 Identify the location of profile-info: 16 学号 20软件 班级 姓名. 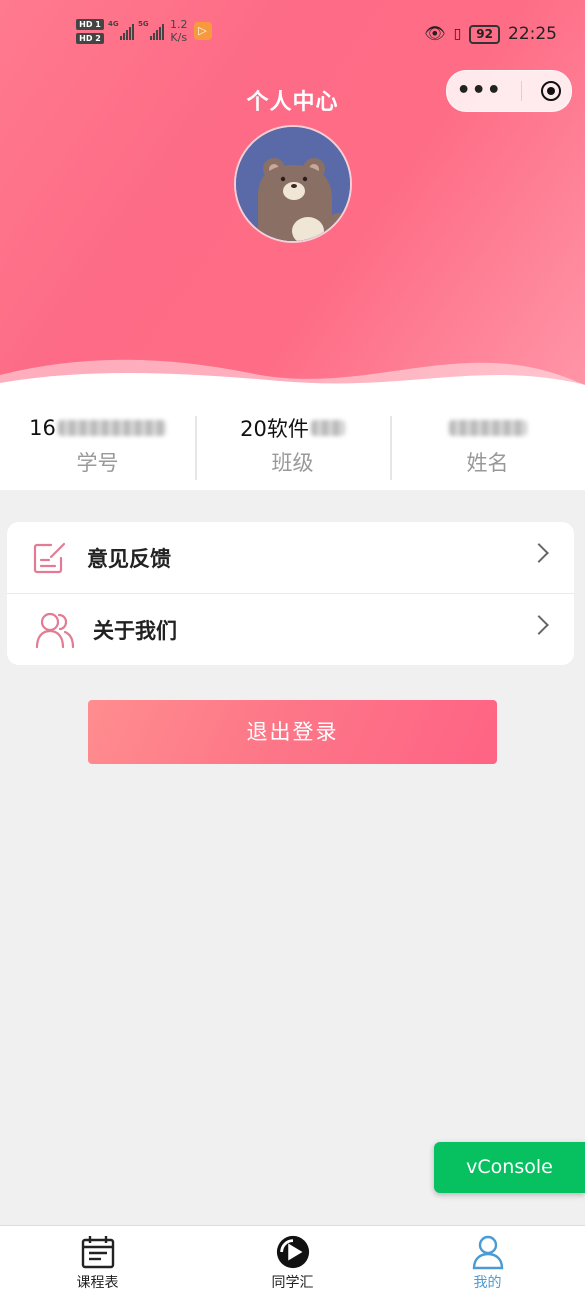
(292, 445).